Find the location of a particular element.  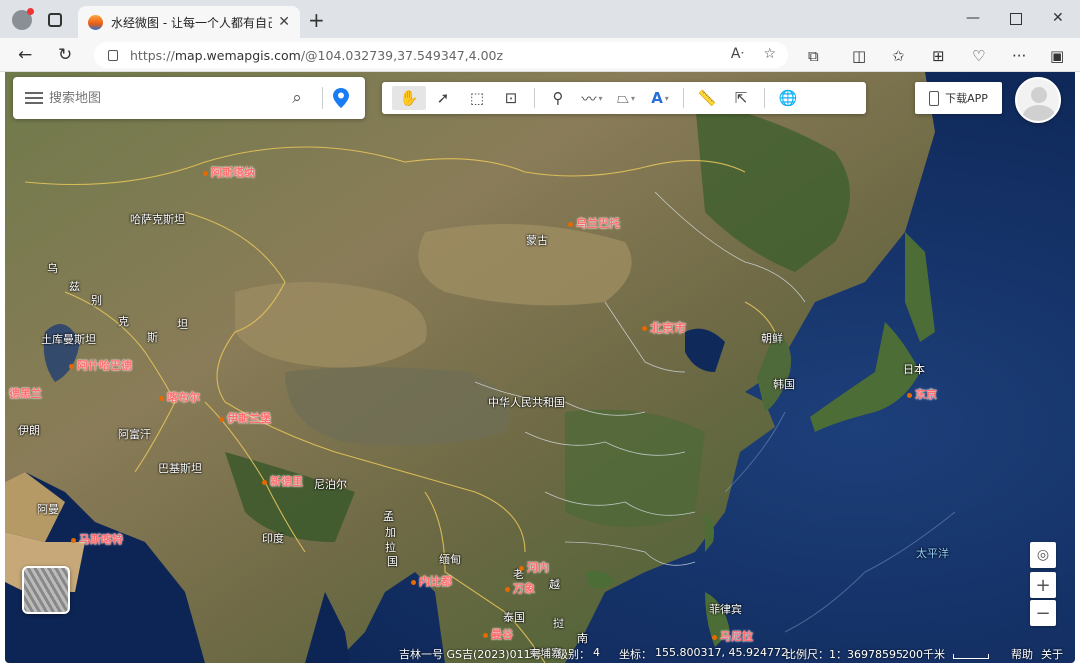

zoom-box-icon: ⊡ is located at coordinates (511, 98).